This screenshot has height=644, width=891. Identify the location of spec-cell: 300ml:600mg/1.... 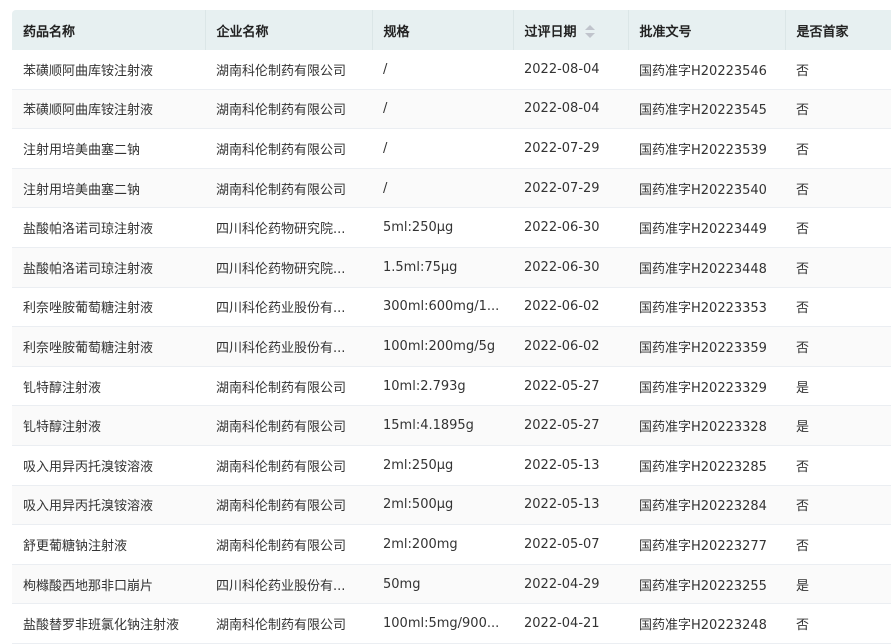
(442, 307).